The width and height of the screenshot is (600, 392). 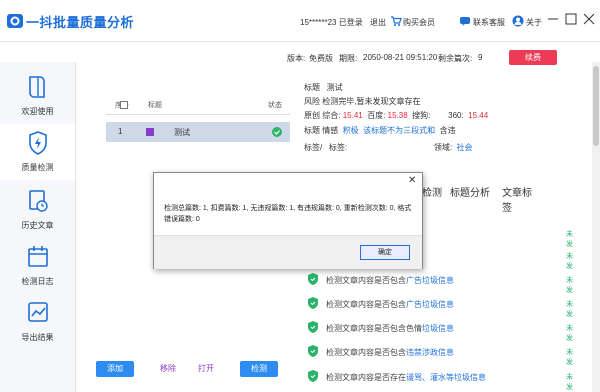 What do you see at coordinates (198, 106) in the screenshot?
I see `table-header: 序号 标题 状态` at bounding box center [198, 106].